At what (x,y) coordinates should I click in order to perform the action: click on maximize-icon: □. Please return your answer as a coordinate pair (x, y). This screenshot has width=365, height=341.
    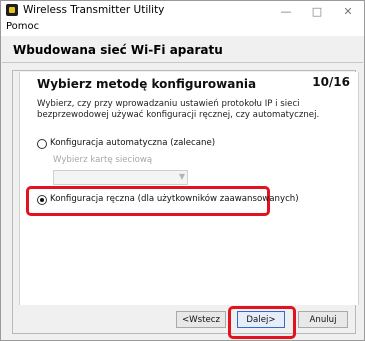
    Looking at the image, I should click on (317, 11).